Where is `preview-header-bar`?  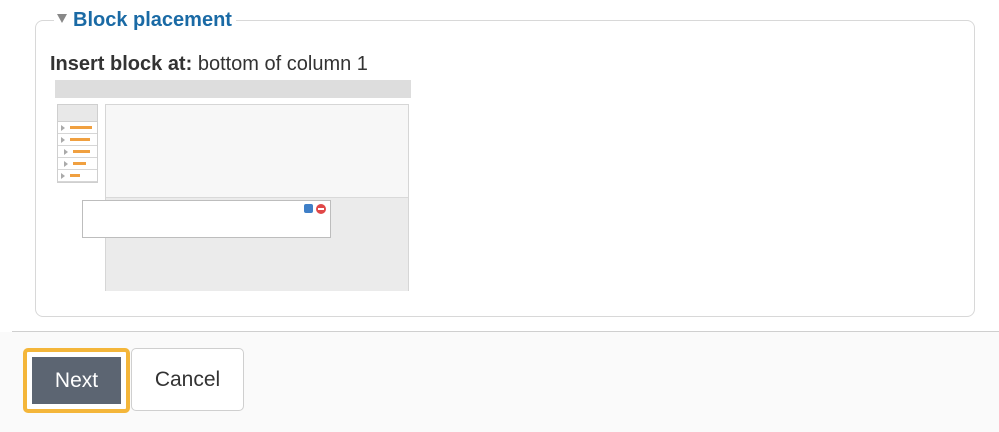 preview-header-bar is located at coordinates (233, 89).